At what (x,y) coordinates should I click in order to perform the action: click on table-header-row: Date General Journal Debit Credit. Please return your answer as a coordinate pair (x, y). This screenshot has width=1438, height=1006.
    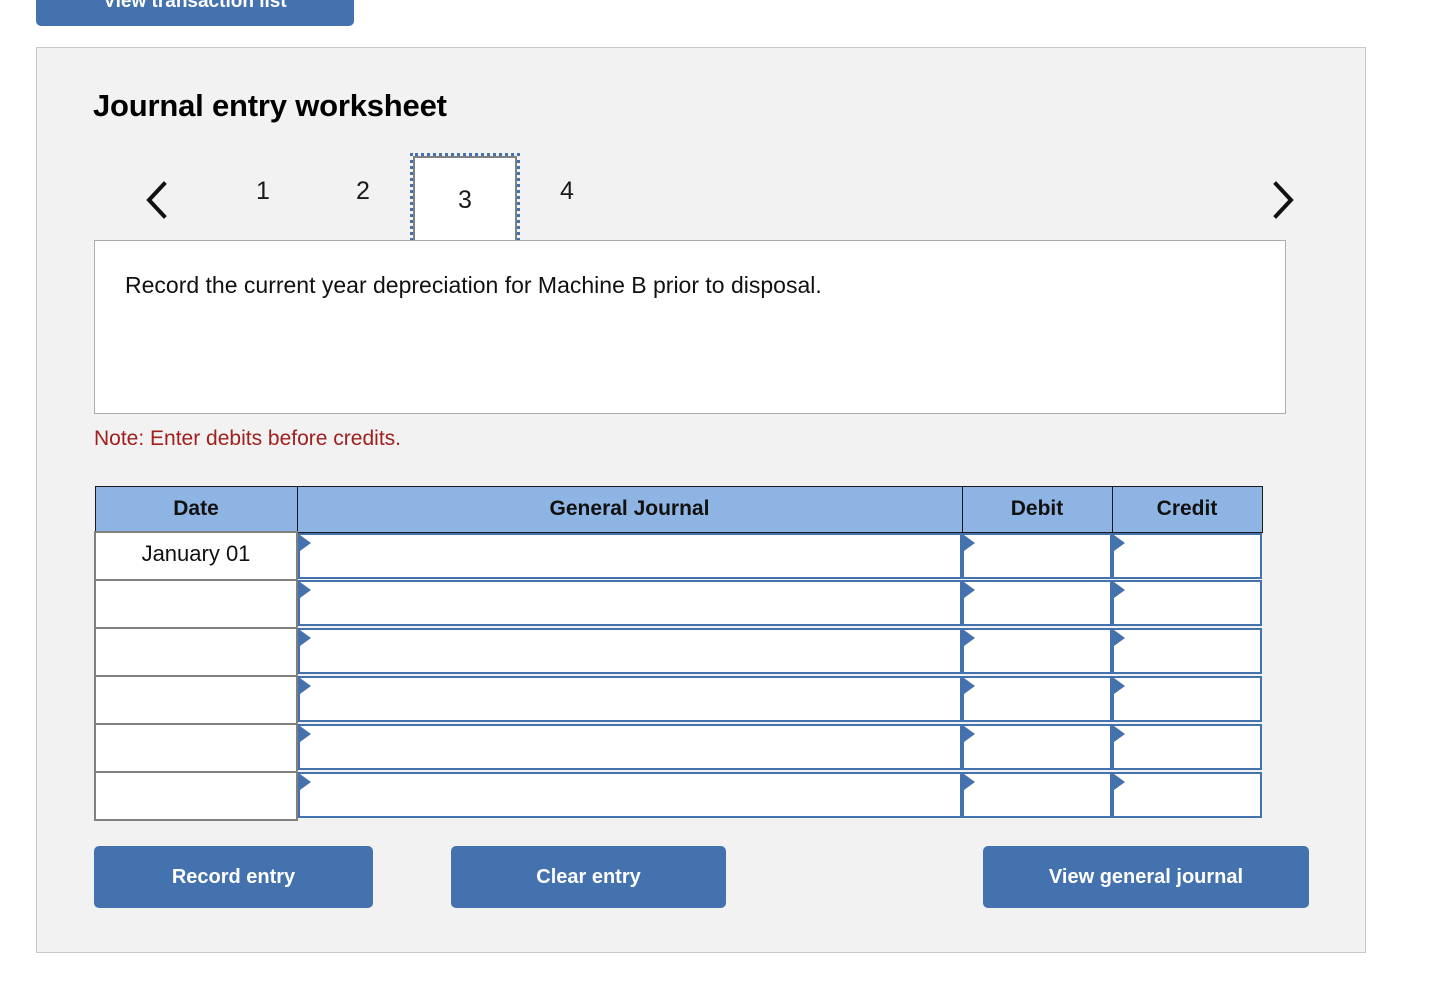
    Looking at the image, I should click on (678, 509).